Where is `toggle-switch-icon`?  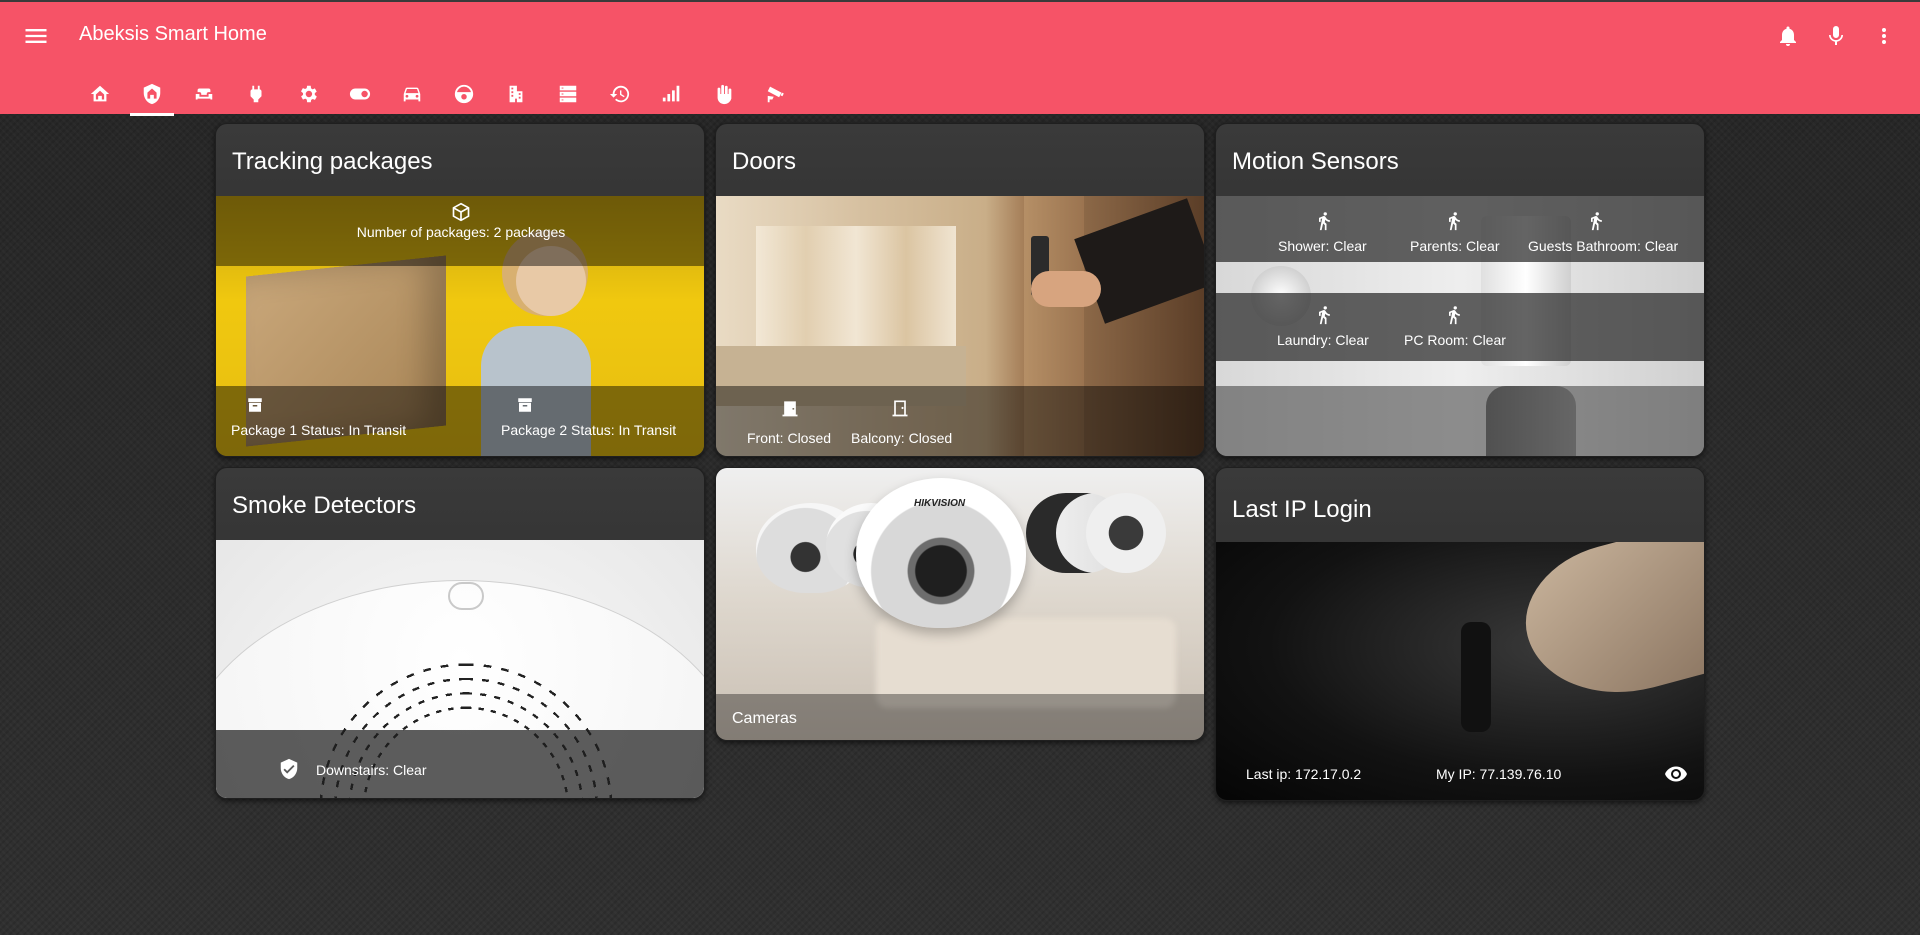
toggle-switch-icon is located at coordinates (360, 94).